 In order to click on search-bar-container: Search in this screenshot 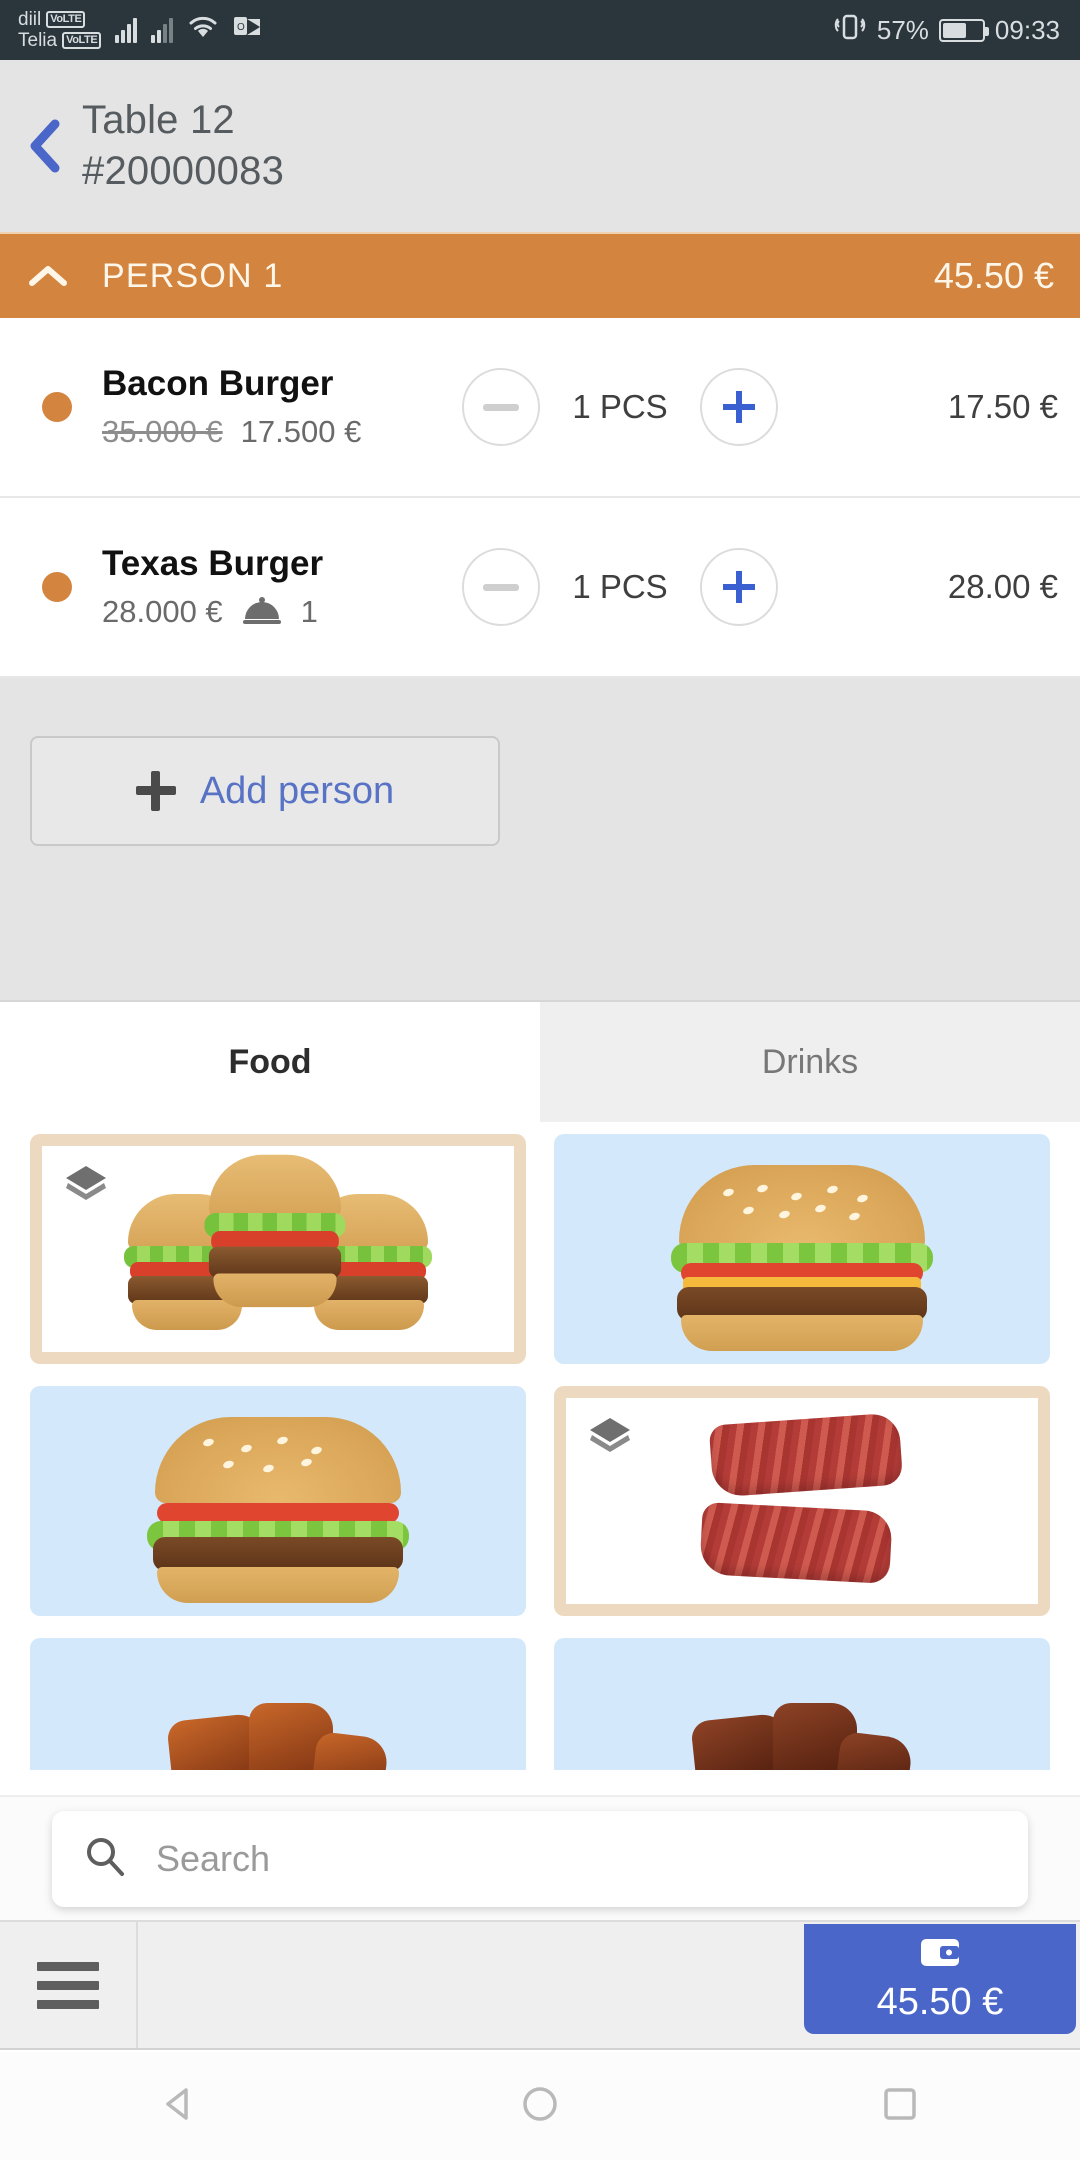, I will do `click(540, 1857)`.